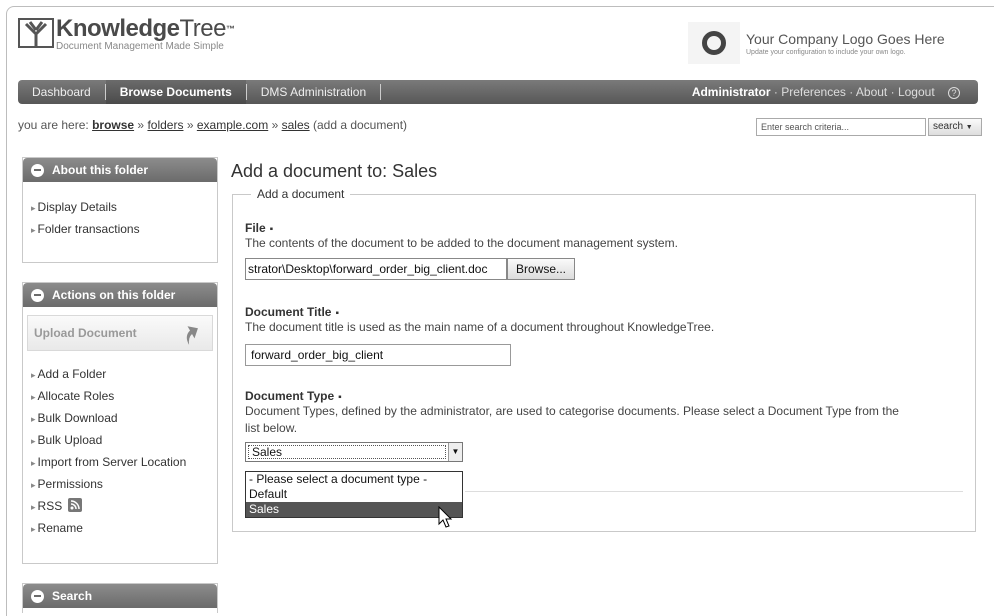 The width and height of the screenshot is (994, 616). What do you see at coordinates (255, 228) in the screenshot?
I see `file-label-text: File` at bounding box center [255, 228].